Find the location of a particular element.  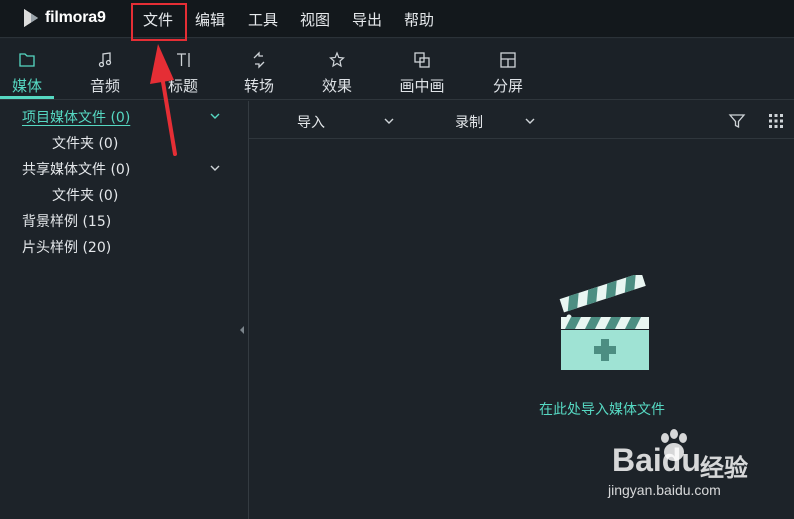

import-hint-text: 在此处导入媒体文件 is located at coordinates (521, 409).